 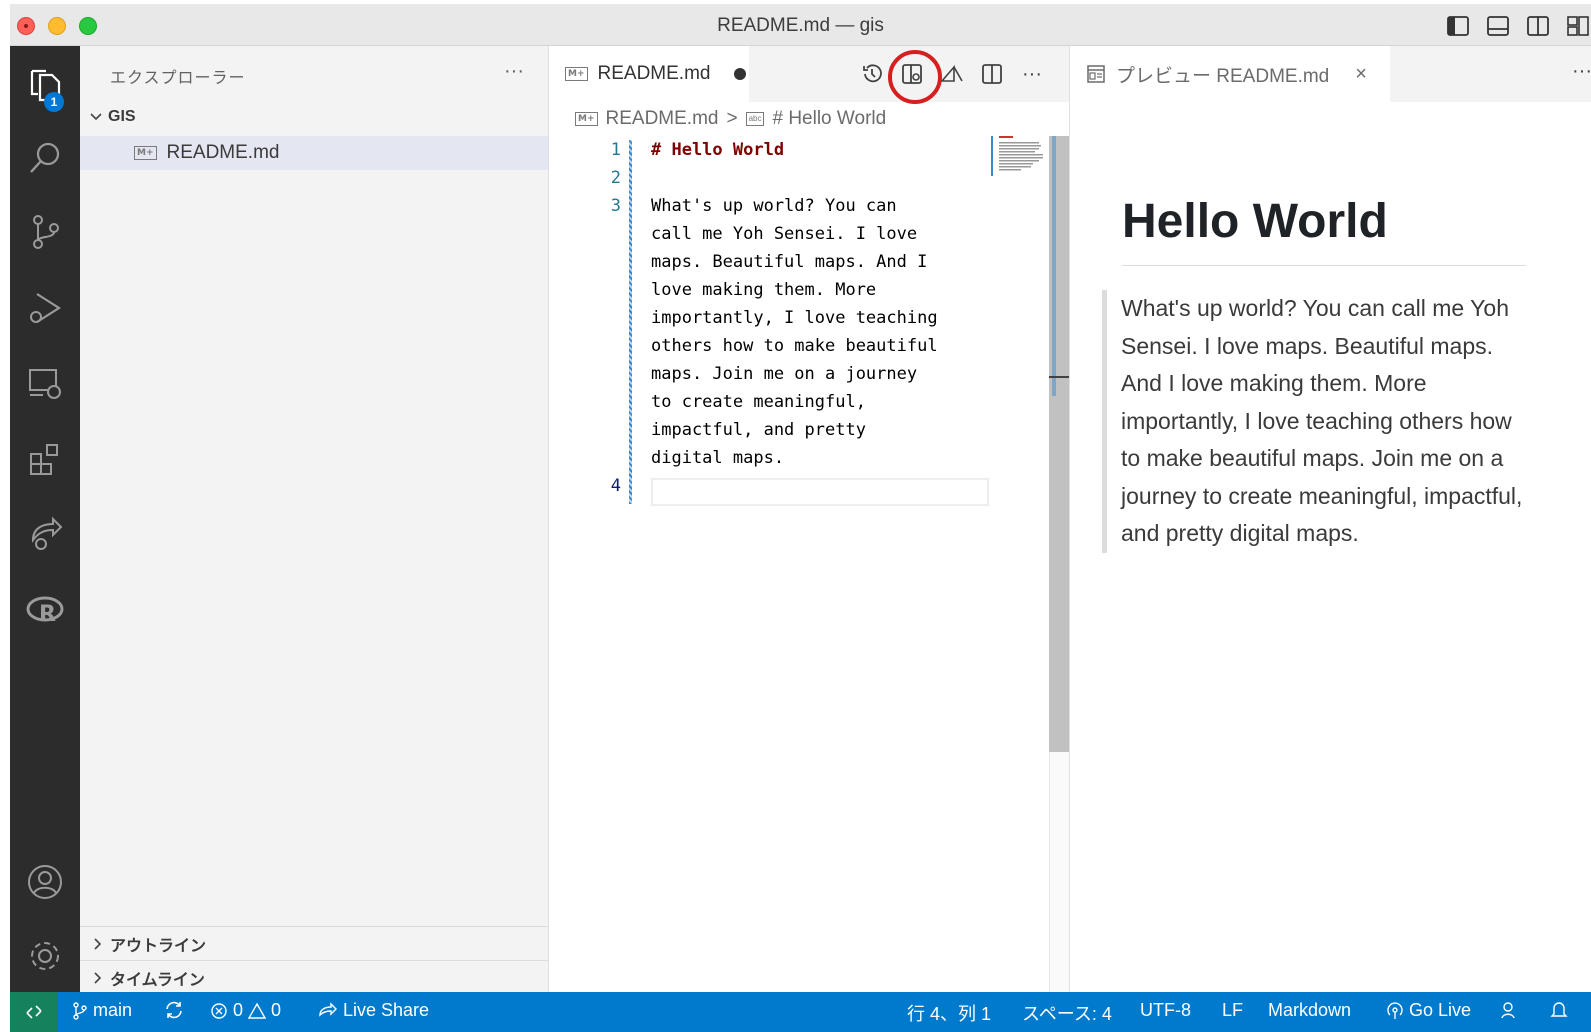 I want to click on broadcast-icon, so click(x=1395, y=1010).